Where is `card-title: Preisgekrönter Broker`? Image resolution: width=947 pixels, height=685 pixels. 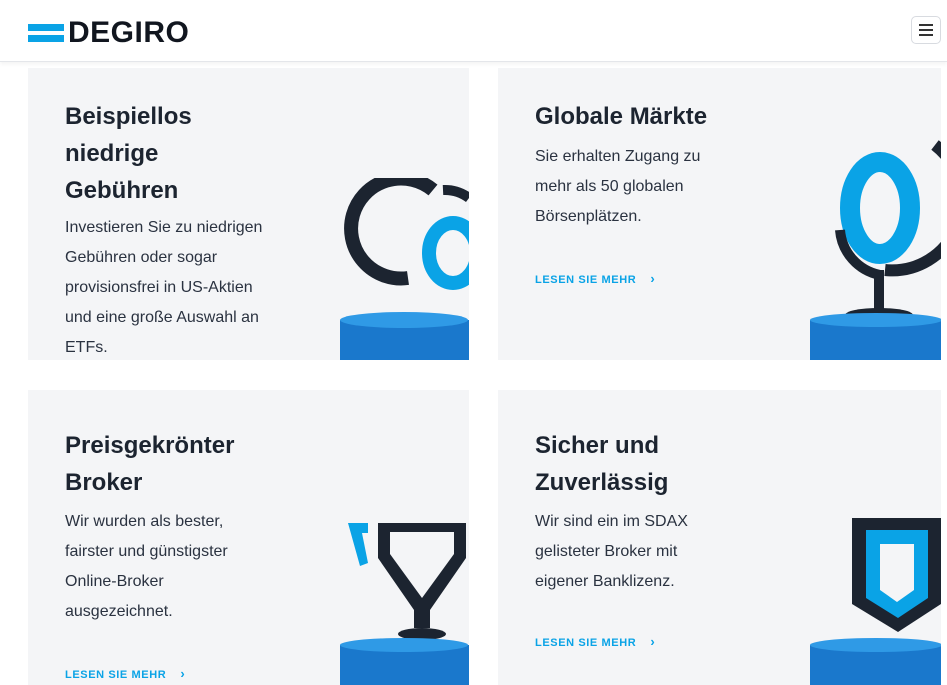 card-title: Preisgekrönter Broker is located at coordinates (150, 464).